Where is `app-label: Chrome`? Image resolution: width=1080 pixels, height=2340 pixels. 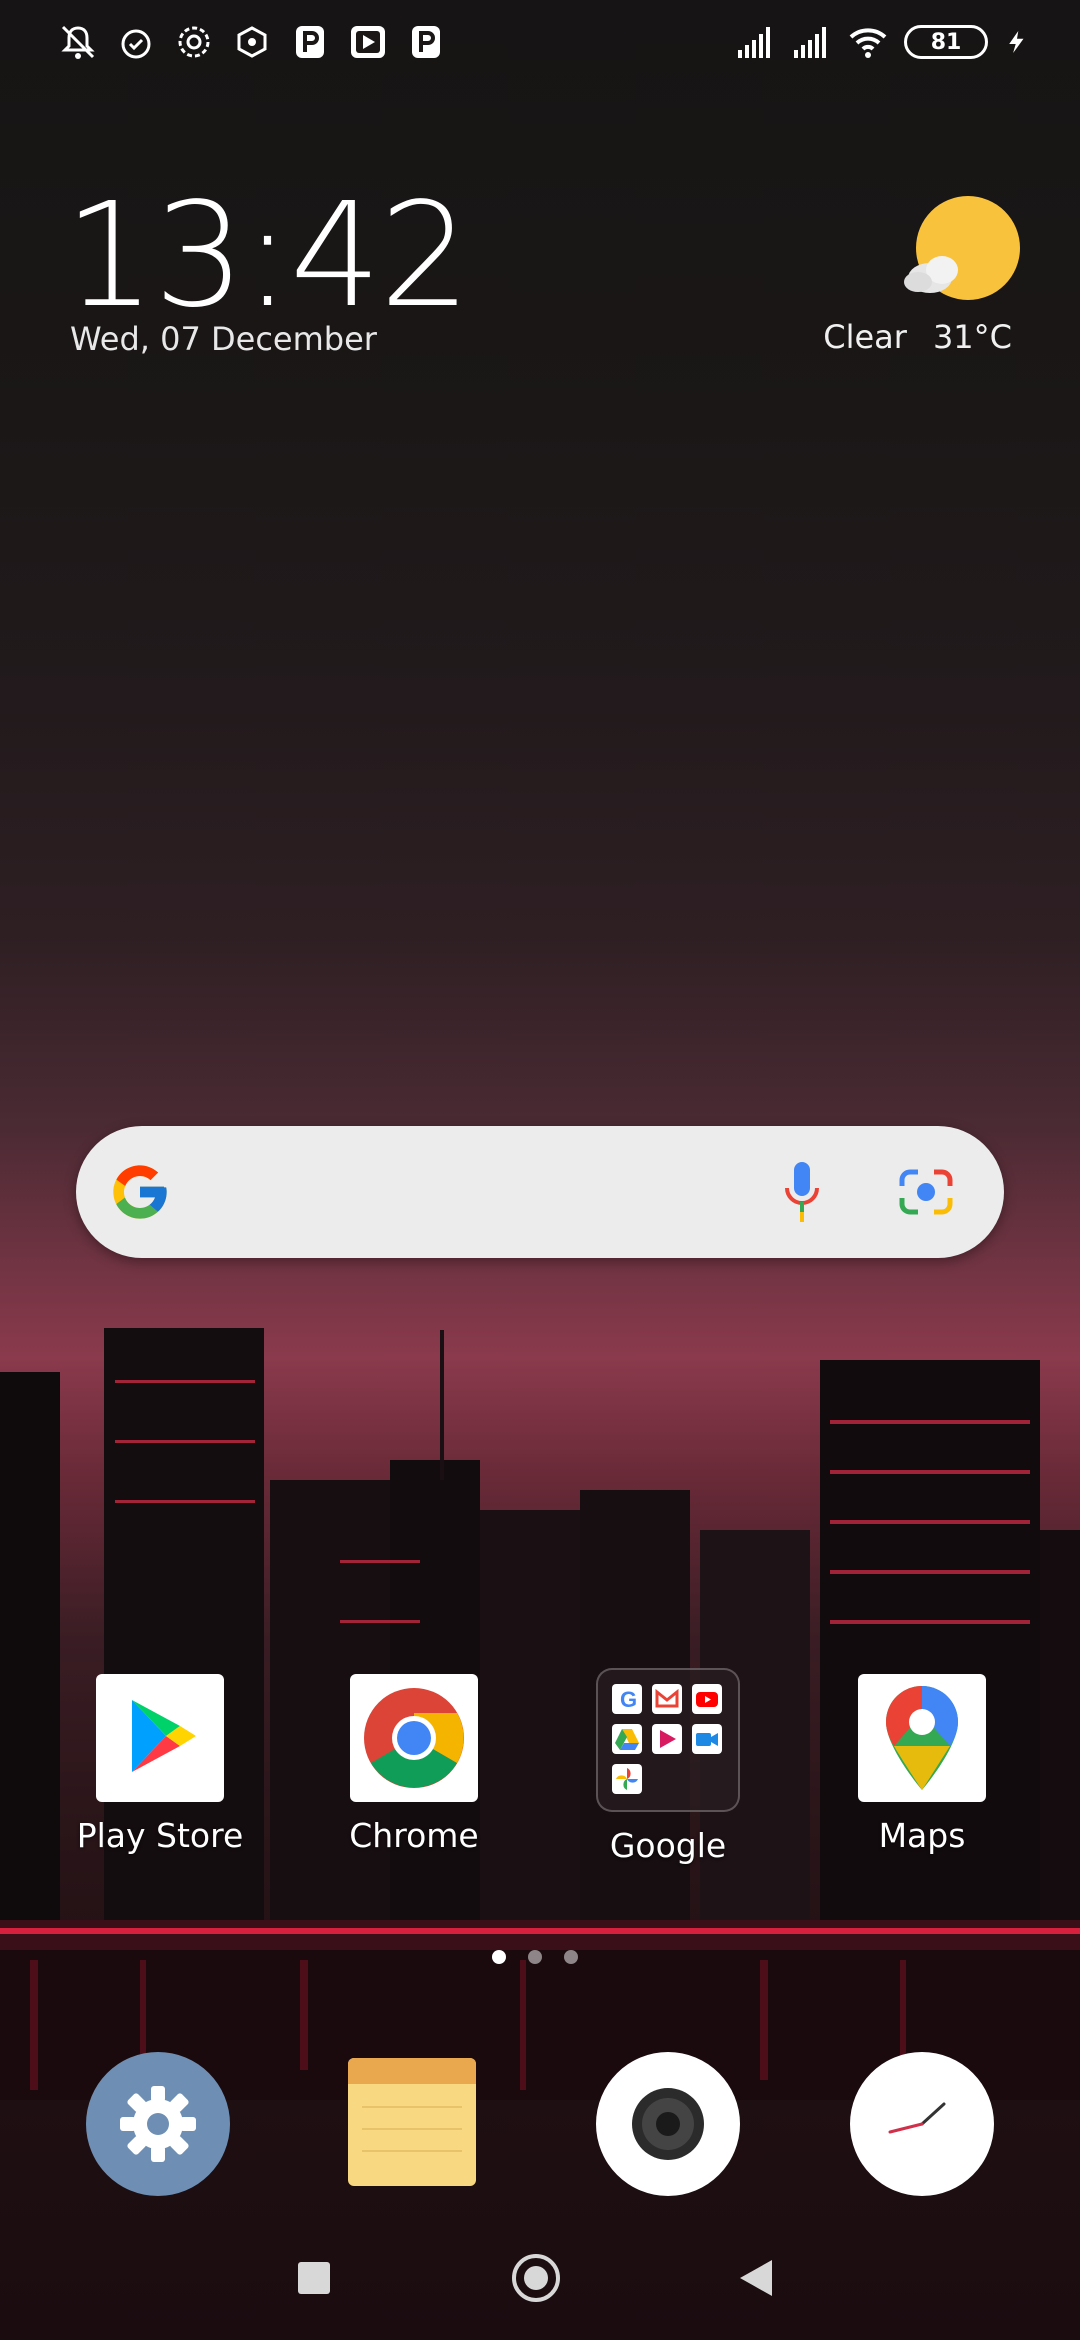
app-label: Chrome is located at coordinates (414, 1835).